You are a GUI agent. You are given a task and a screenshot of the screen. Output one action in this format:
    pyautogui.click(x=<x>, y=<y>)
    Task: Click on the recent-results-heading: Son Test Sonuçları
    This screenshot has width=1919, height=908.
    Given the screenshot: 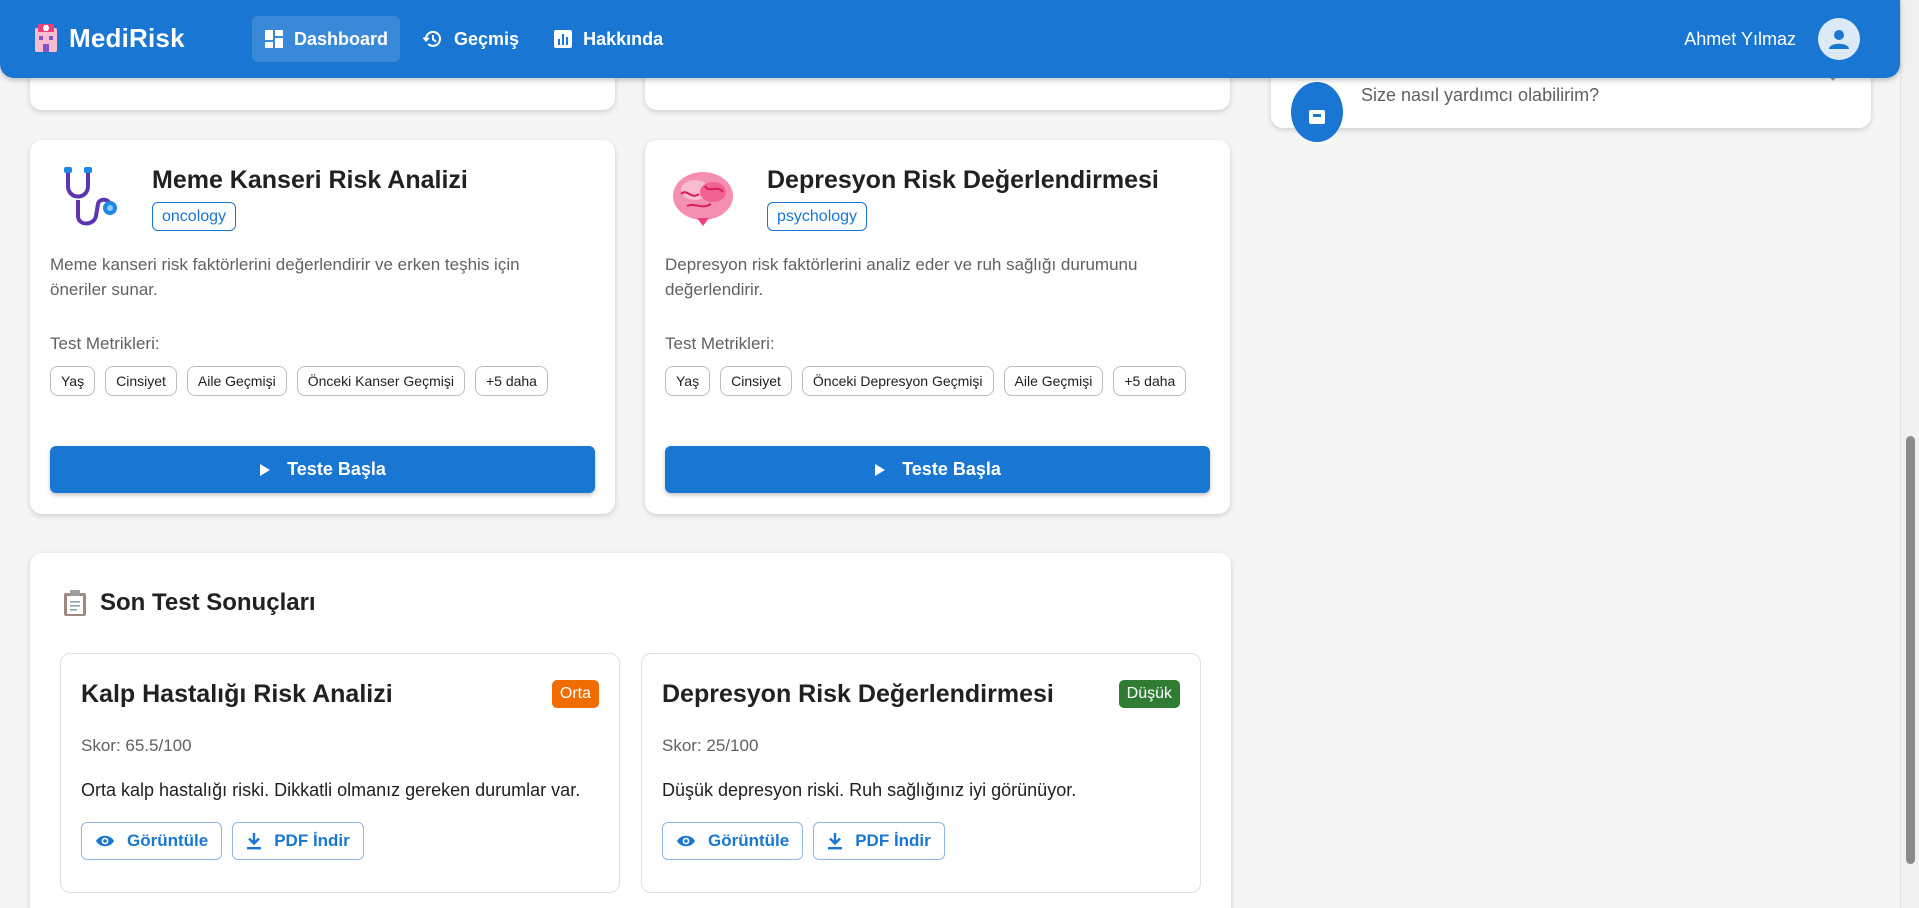 What is the action you would take?
    pyautogui.click(x=189, y=603)
    